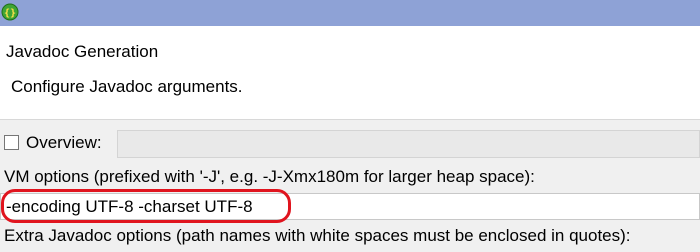 This screenshot has height=252, width=700. Describe the element at coordinates (127, 86) in the screenshot. I see `wizard-description: Configure Javadoc arguments.` at that location.